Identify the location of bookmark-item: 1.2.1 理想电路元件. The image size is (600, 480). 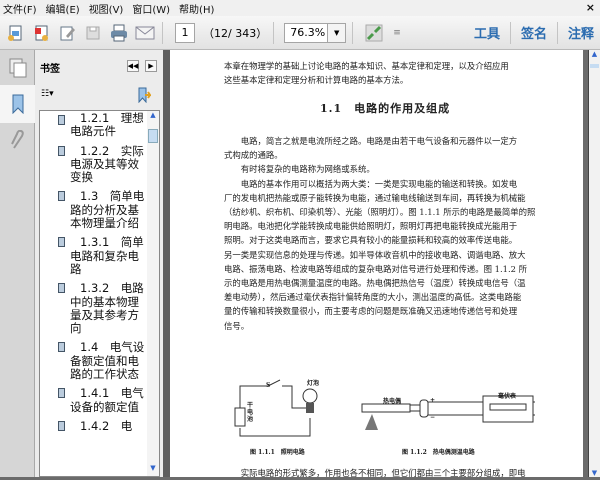
(99, 126).